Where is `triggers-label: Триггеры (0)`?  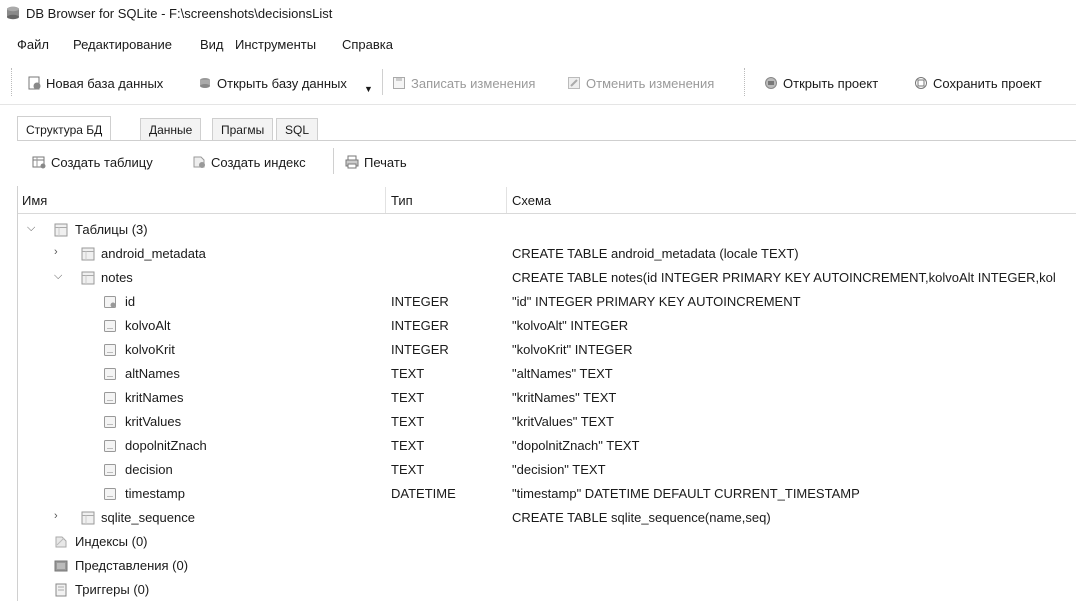
triggers-label: Триггеры (0) is located at coordinates (112, 589).